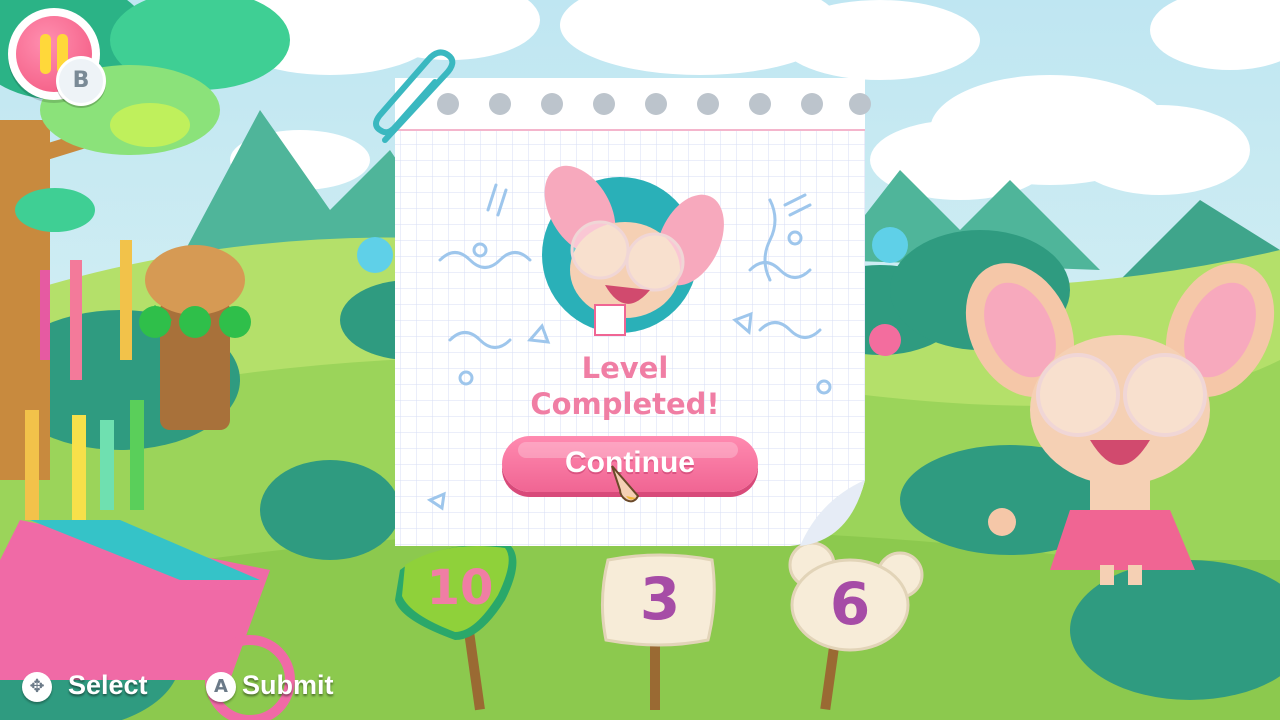  What do you see at coordinates (625, 368) in the screenshot?
I see `title-line-1: Level` at bounding box center [625, 368].